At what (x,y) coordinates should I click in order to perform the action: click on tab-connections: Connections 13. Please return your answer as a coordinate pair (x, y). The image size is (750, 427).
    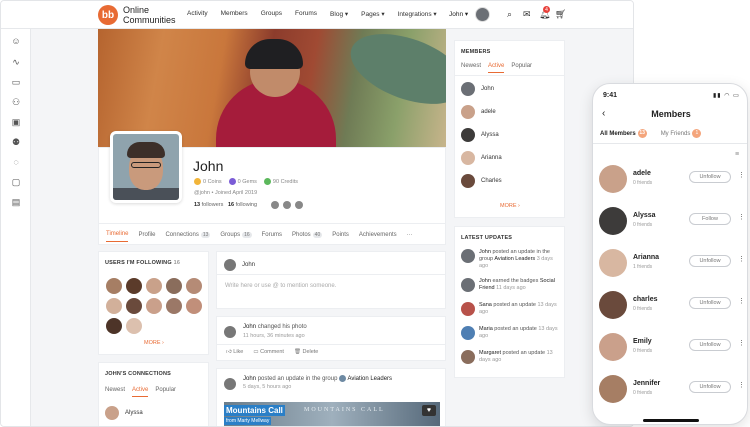
    Looking at the image, I should click on (188, 234).